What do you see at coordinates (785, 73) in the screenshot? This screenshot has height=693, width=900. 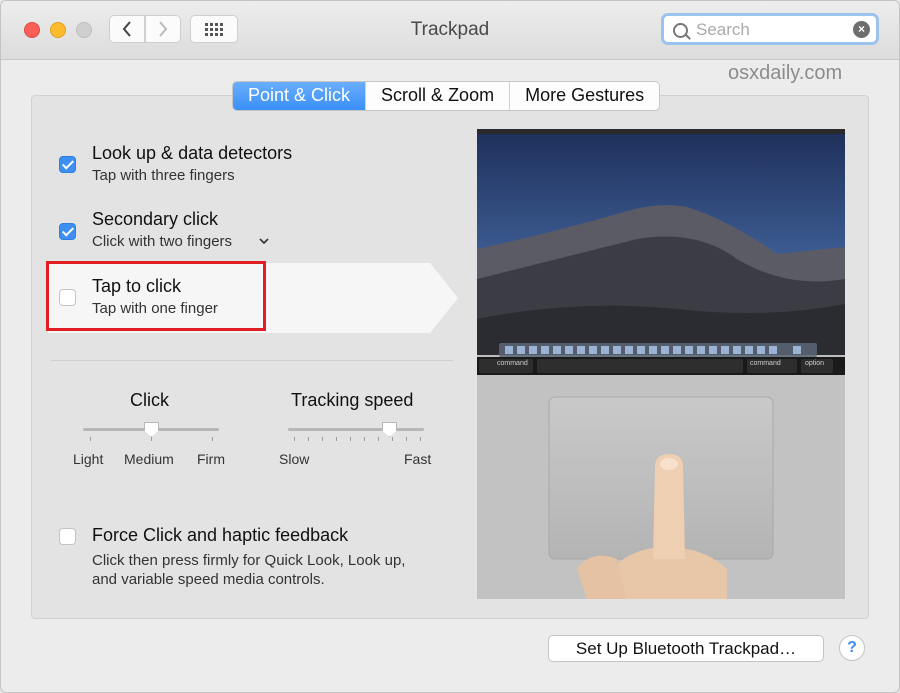 I see `watermark-text: osxdaily.com` at bounding box center [785, 73].